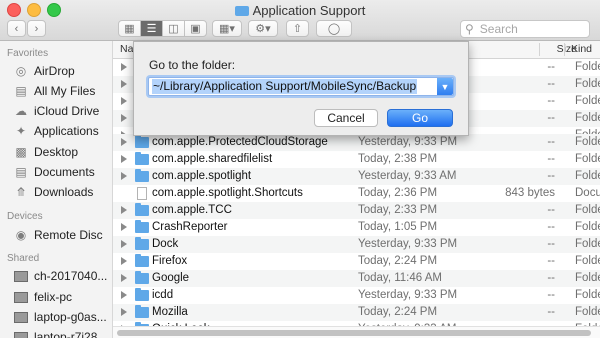 The height and width of the screenshot is (338, 600). I want to click on table-row: FirefoxToday, 2:24 PM--Folder, so click(356, 261).